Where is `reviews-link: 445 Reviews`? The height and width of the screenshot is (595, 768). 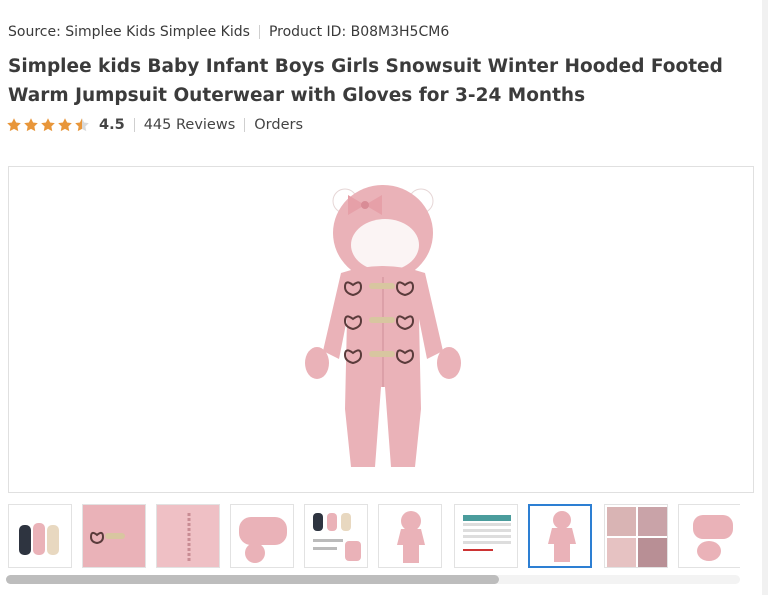 reviews-link: 445 Reviews is located at coordinates (190, 125).